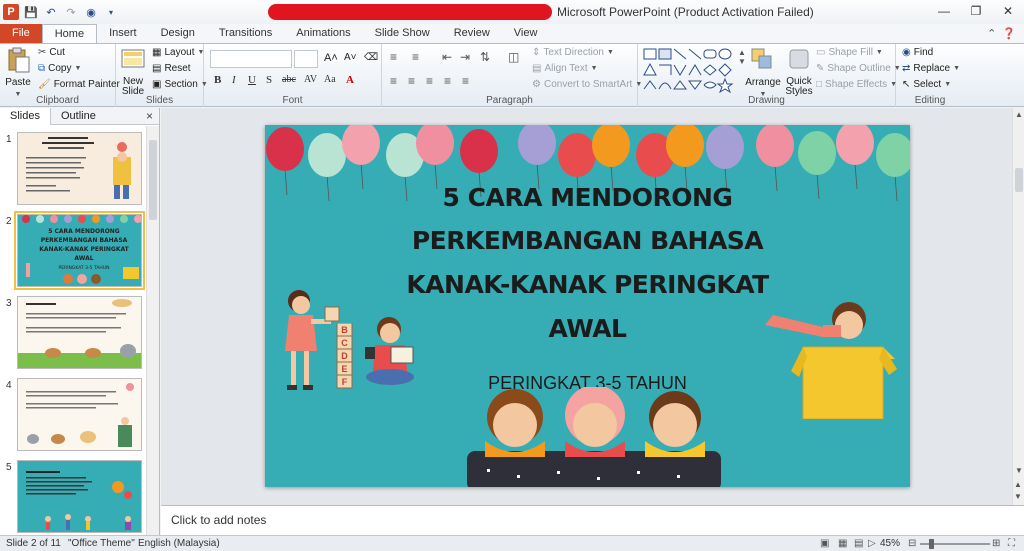 The image size is (1024, 551). Describe the element at coordinates (18, 72) in the screenshot. I see `paste-button: Paste ▼` at that location.